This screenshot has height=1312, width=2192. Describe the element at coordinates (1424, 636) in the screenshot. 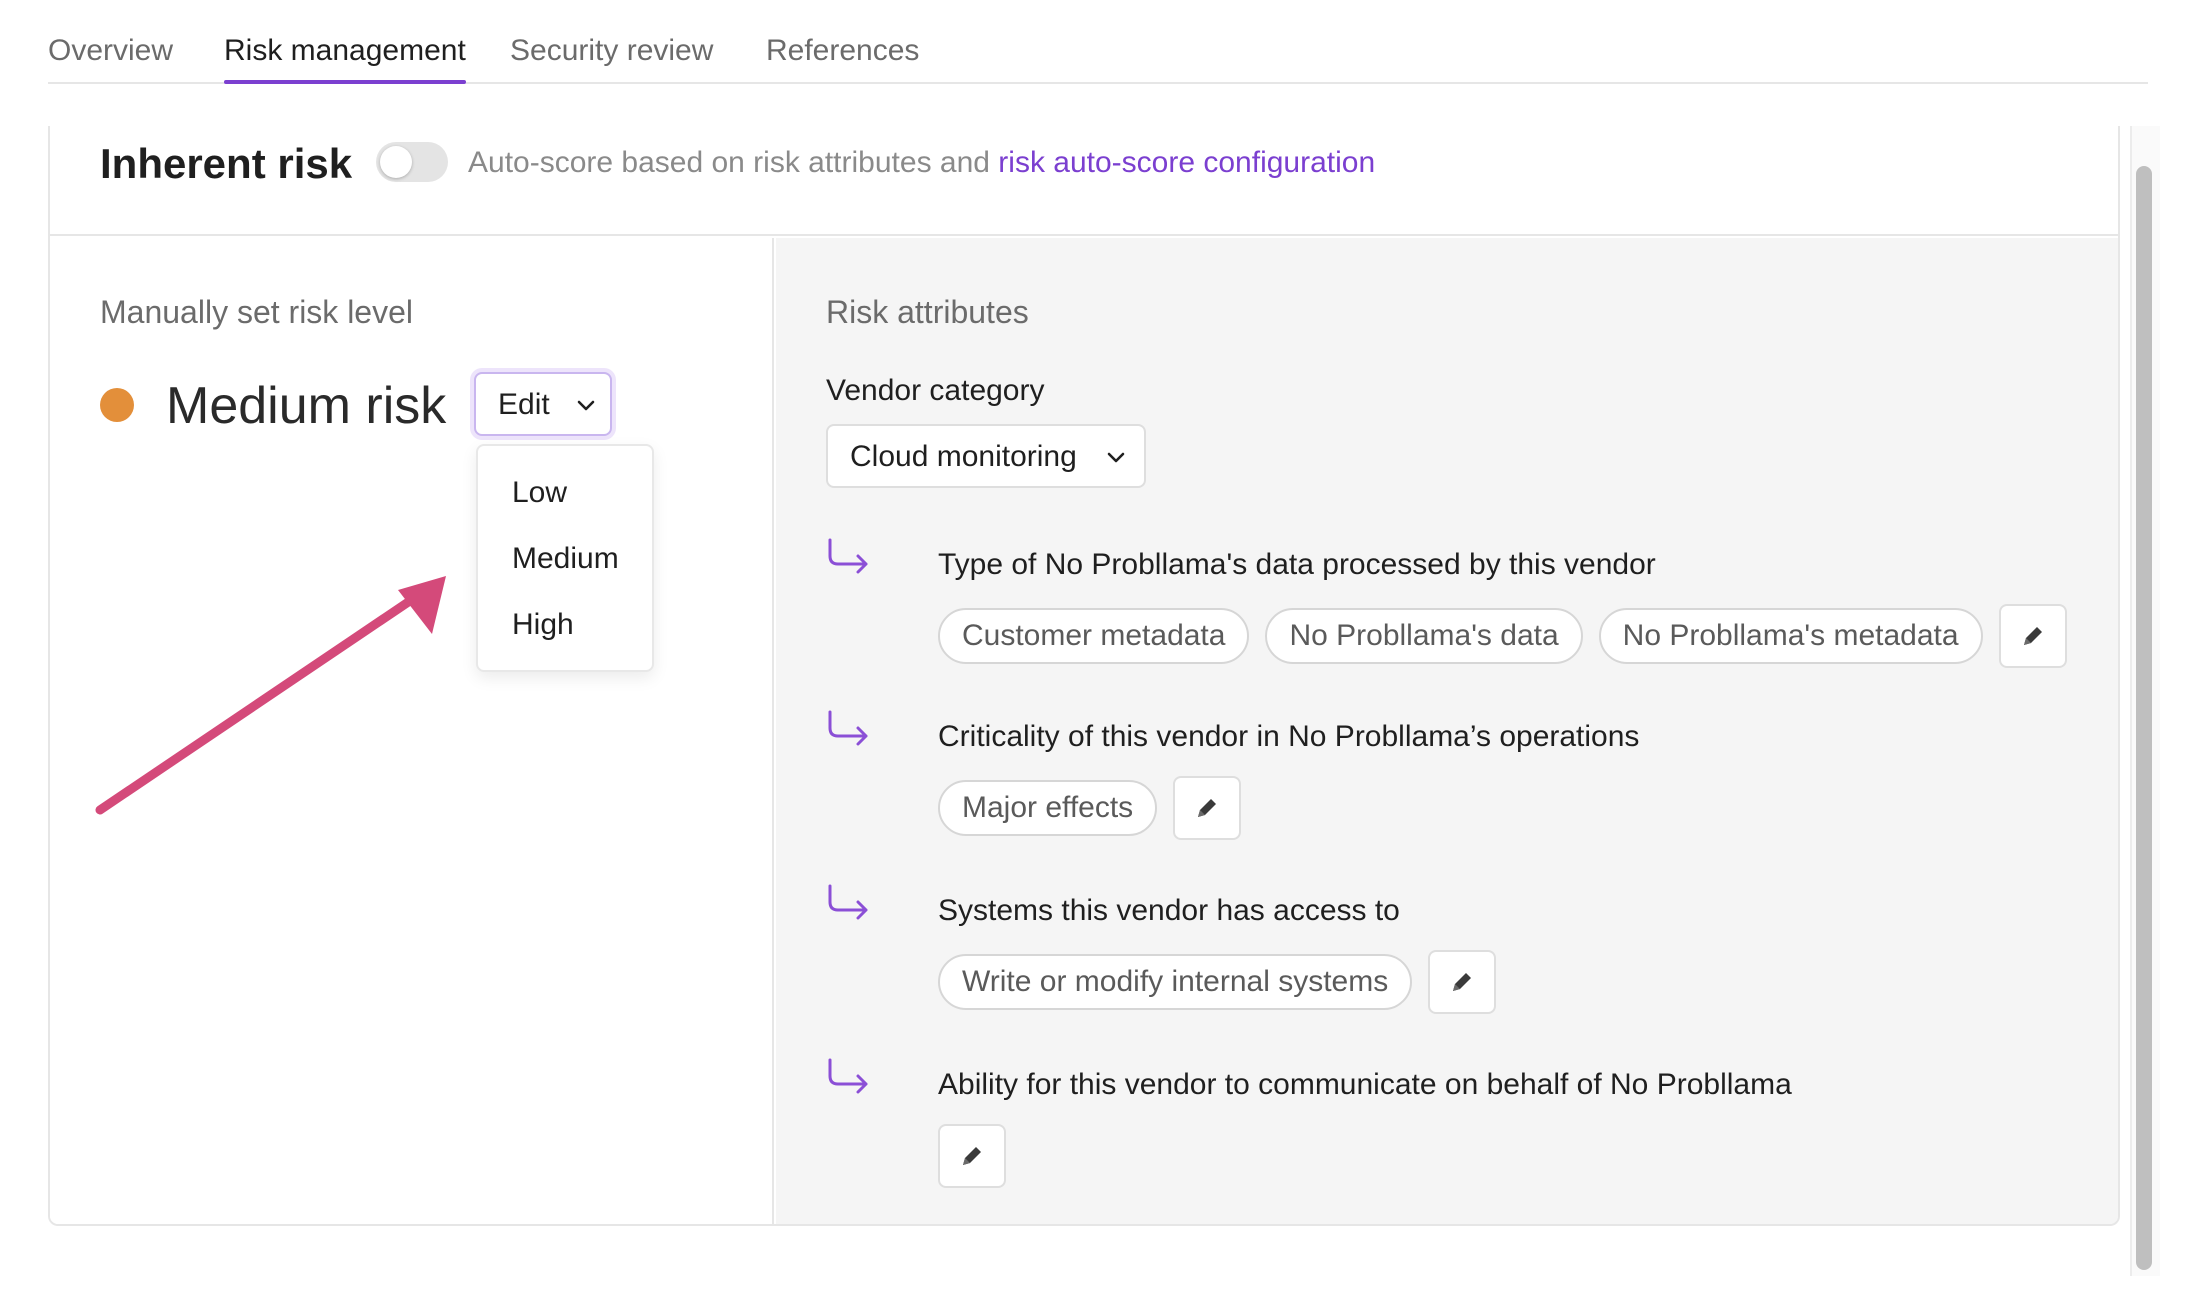

I see `attribute-chip: No Probllama's data` at that location.